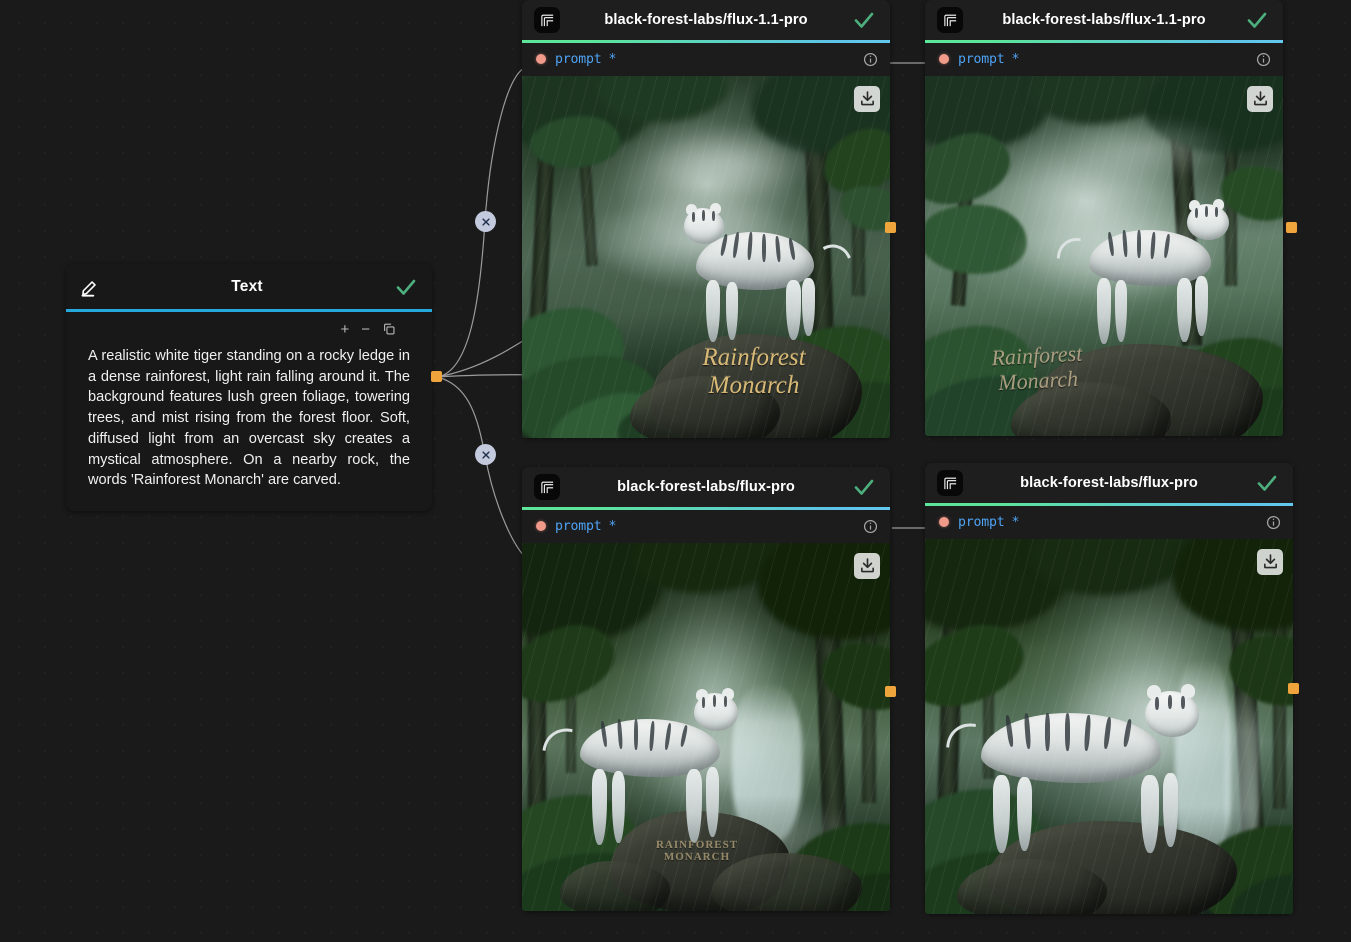  Describe the element at coordinates (1293, 688) in the screenshot. I see `node-d-output-port` at that location.